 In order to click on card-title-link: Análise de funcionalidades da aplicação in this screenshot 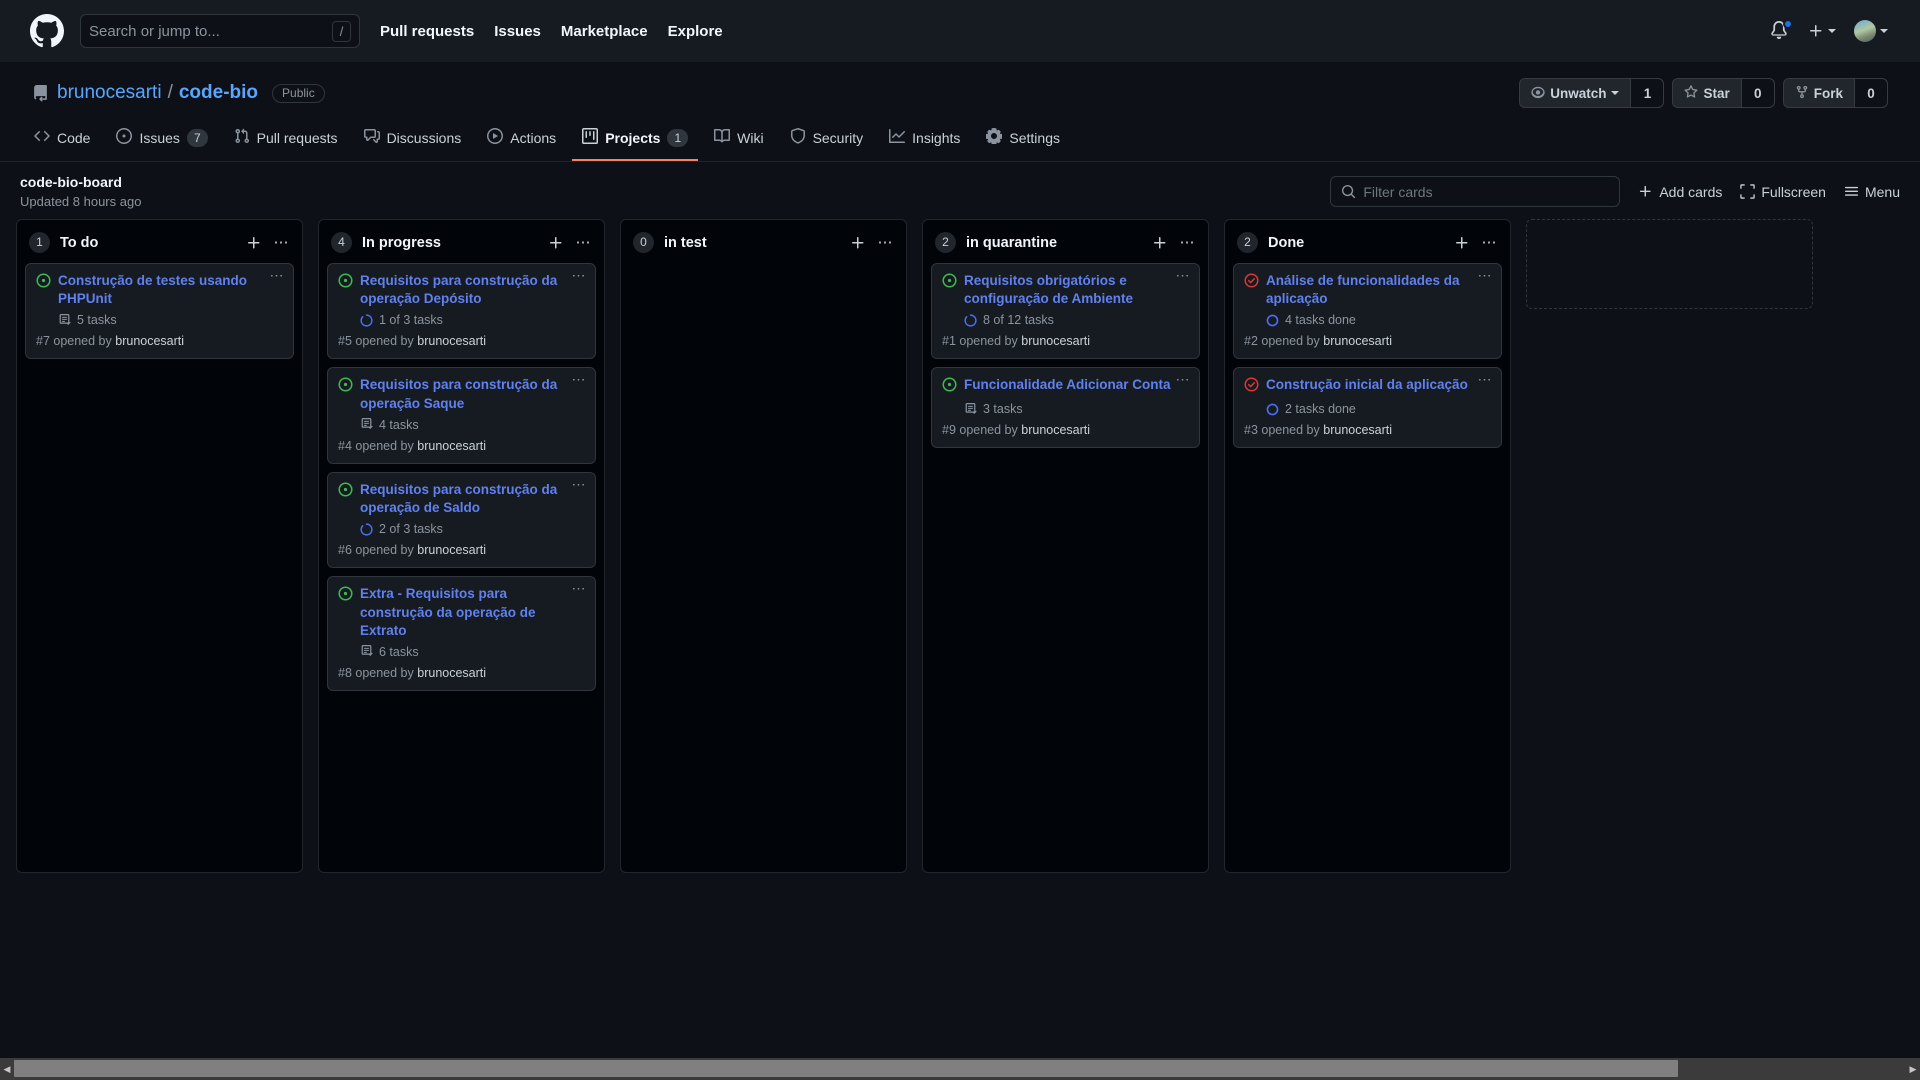, I will do `click(1378, 290)`.